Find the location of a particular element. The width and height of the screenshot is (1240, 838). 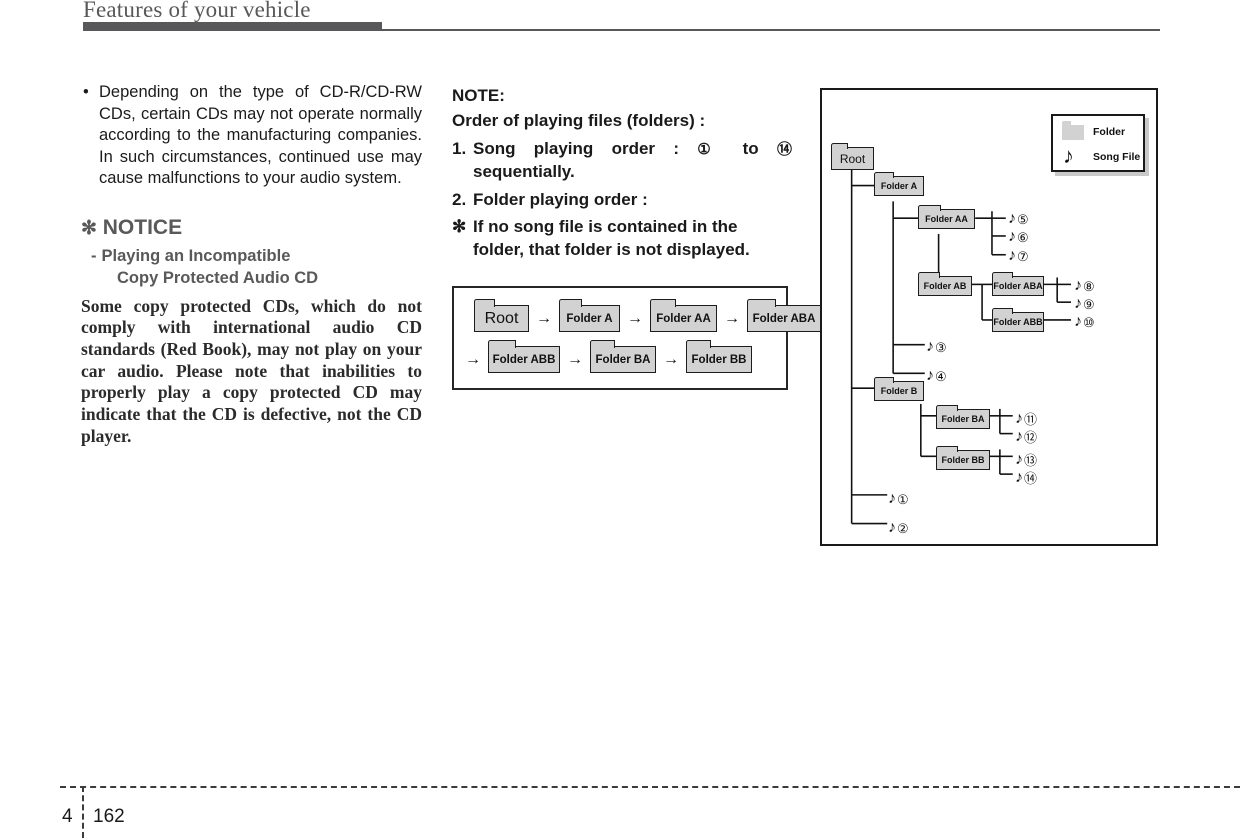

tree-song-12: ♪ ⑫ is located at coordinates (1026, 437).